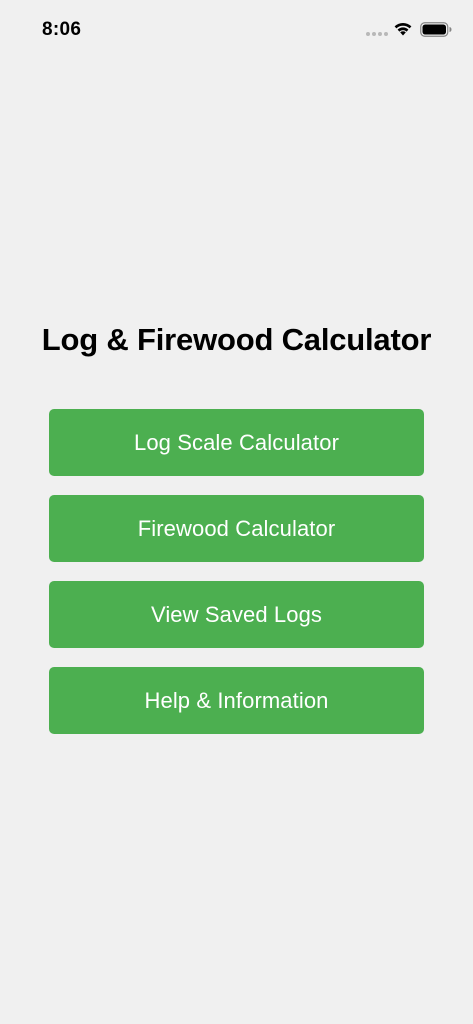 Image resolution: width=473 pixels, height=1024 pixels. I want to click on page-title: Log & Firewood Calculator, so click(236, 339).